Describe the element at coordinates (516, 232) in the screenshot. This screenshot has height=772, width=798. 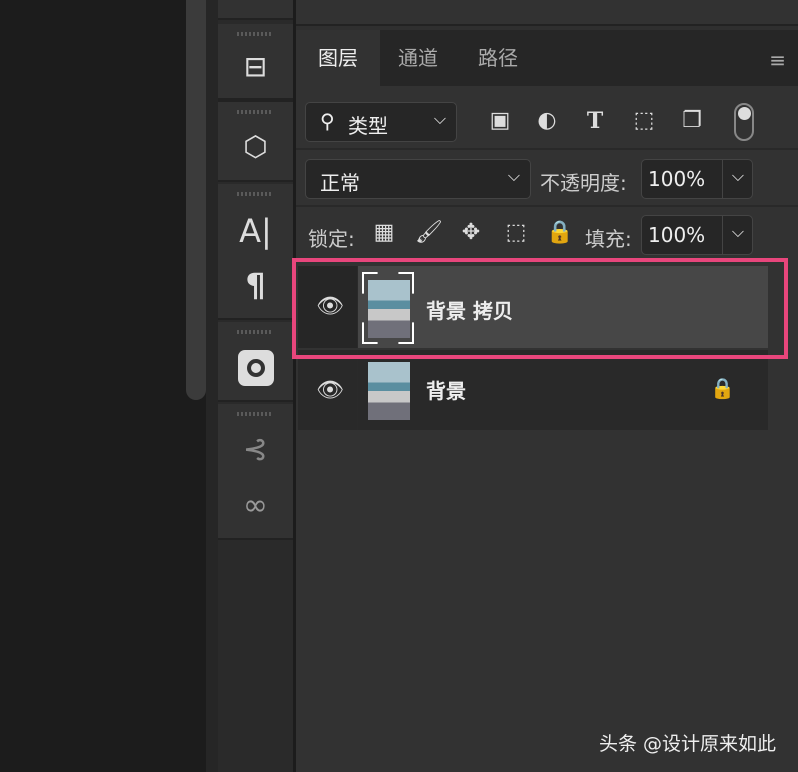
I see `lock-artboard-icon: ⬚` at that location.